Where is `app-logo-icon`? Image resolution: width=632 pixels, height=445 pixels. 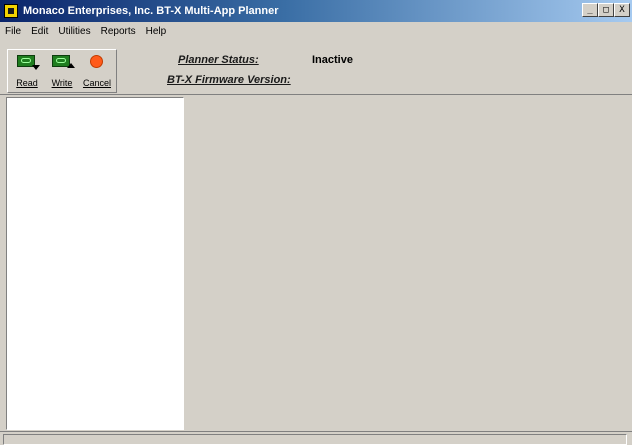 app-logo-icon is located at coordinates (11, 11).